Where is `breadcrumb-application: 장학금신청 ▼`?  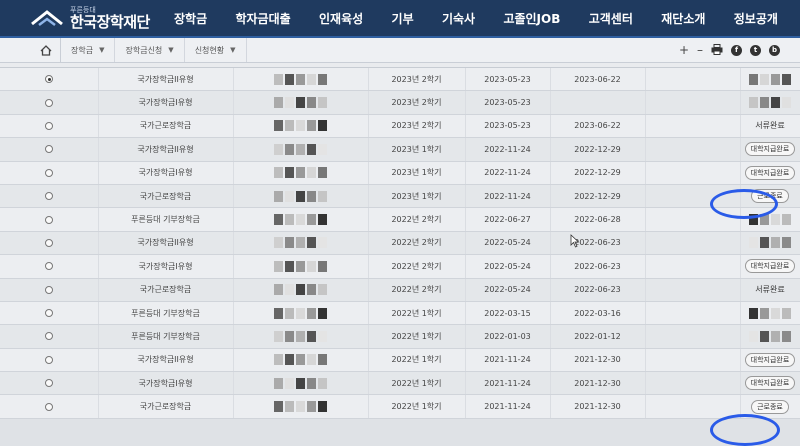 breadcrumb-application: 장학금신청 ▼ is located at coordinates (150, 50).